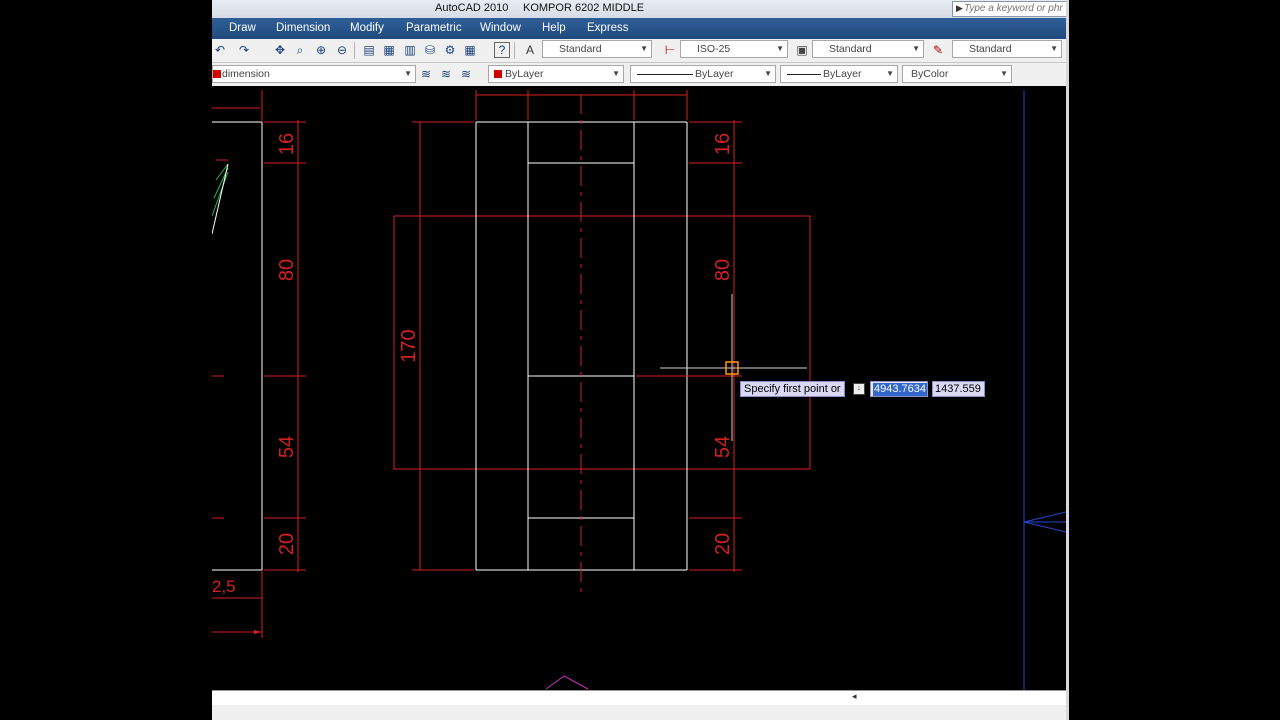  Describe the element at coordinates (859, 389) in the screenshot. I see `options-down-arrow-icon: ↓` at that location.